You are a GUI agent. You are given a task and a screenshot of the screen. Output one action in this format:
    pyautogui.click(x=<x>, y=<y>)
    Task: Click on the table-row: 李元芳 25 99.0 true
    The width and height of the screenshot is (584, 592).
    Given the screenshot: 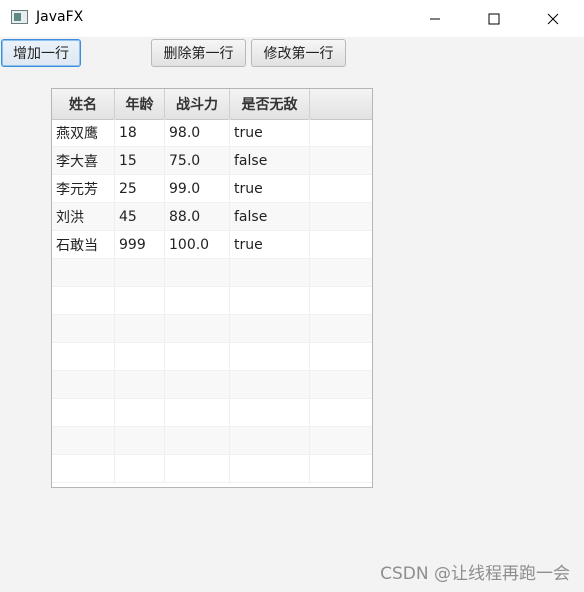 What is the action you would take?
    pyautogui.click(x=212, y=189)
    